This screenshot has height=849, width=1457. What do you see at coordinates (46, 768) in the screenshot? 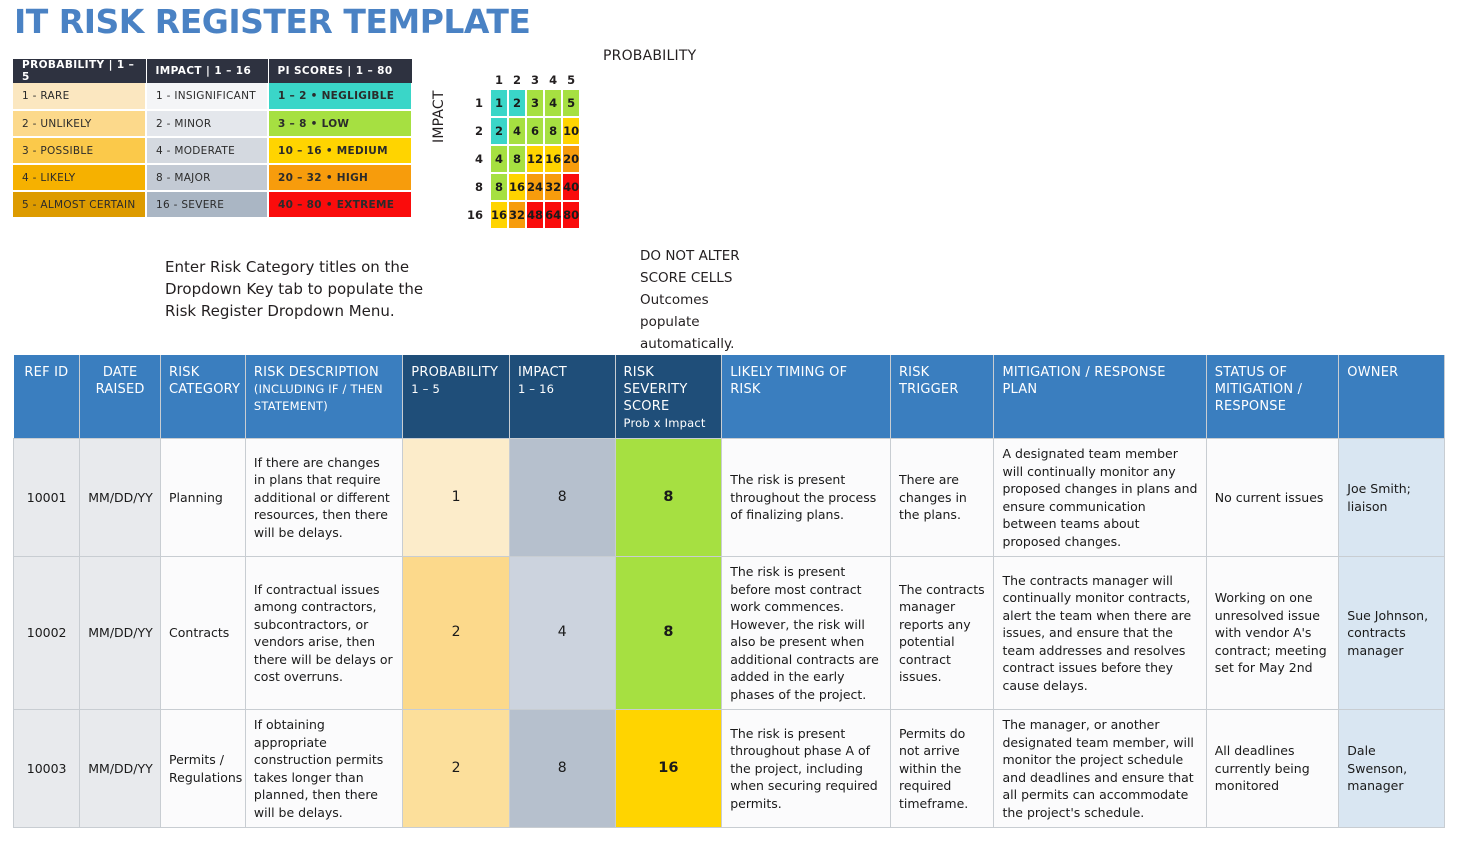
I see `cell-ref-id: 10003` at bounding box center [46, 768].